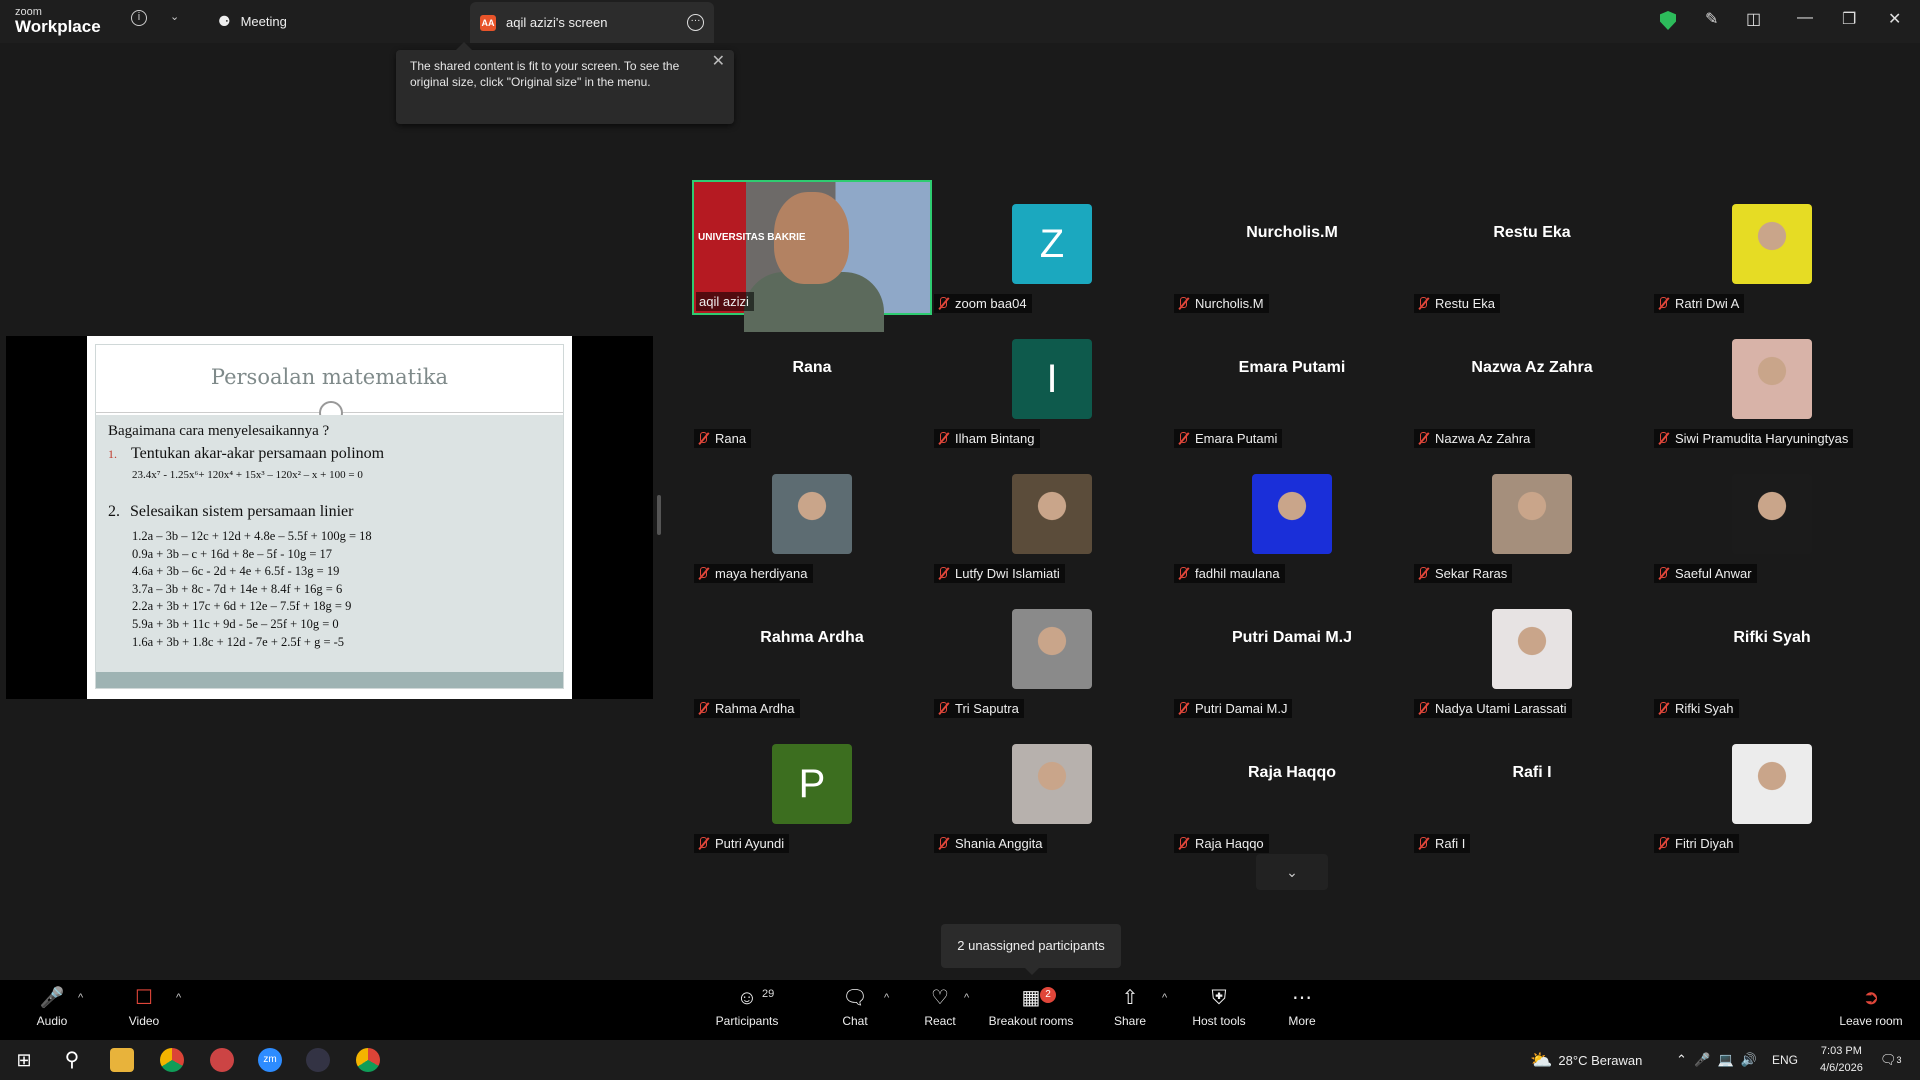 The image size is (1920, 1080). I want to click on participant-tile: Emara Putami Emara Putami, so click(1292, 382).